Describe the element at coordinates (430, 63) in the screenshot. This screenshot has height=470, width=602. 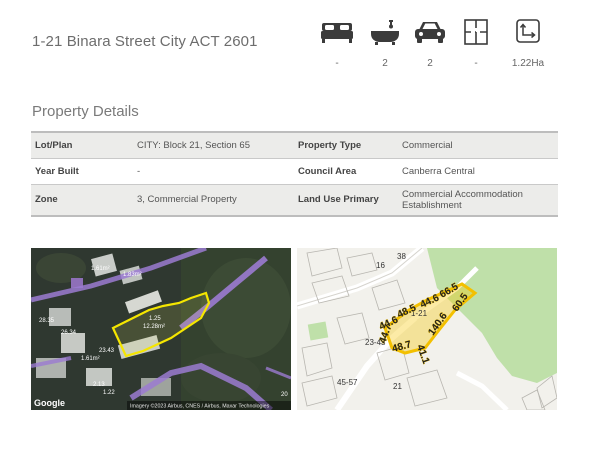
I see `car-spaces-value: 2` at that location.